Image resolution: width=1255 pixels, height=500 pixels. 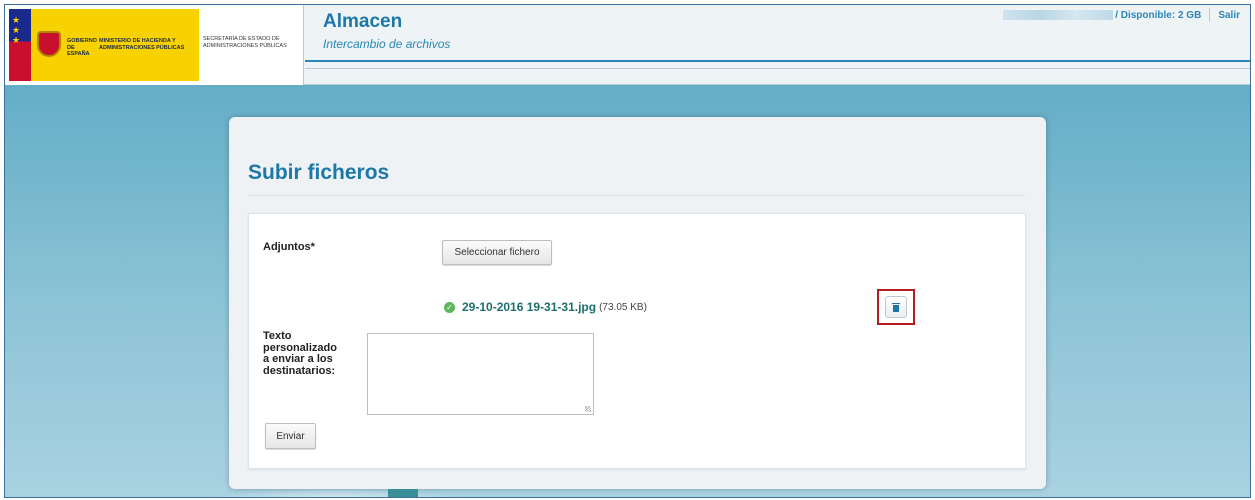 What do you see at coordinates (480, 374) in the screenshot?
I see `message-textarea` at bounding box center [480, 374].